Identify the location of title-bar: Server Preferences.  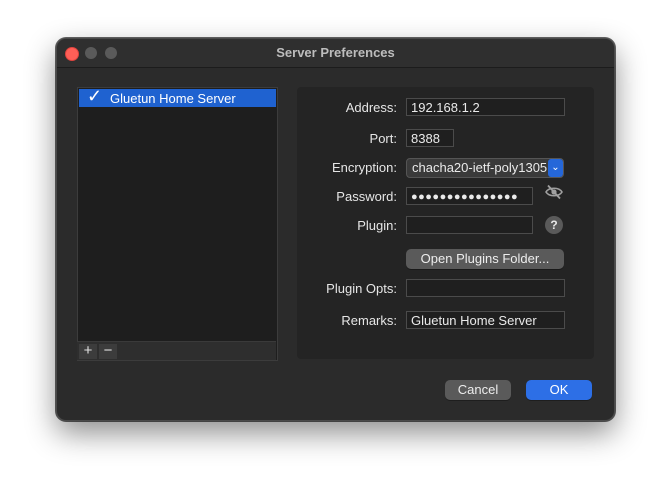
(335, 53).